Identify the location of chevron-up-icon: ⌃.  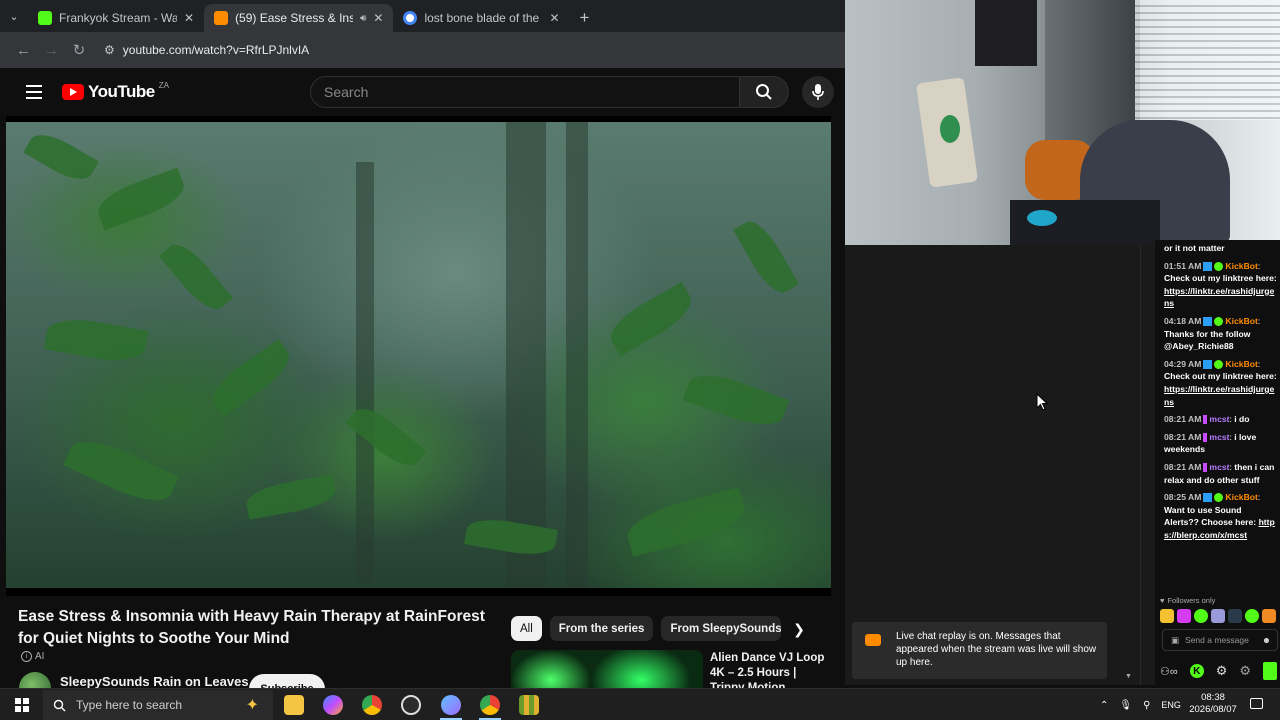
(1104, 705).